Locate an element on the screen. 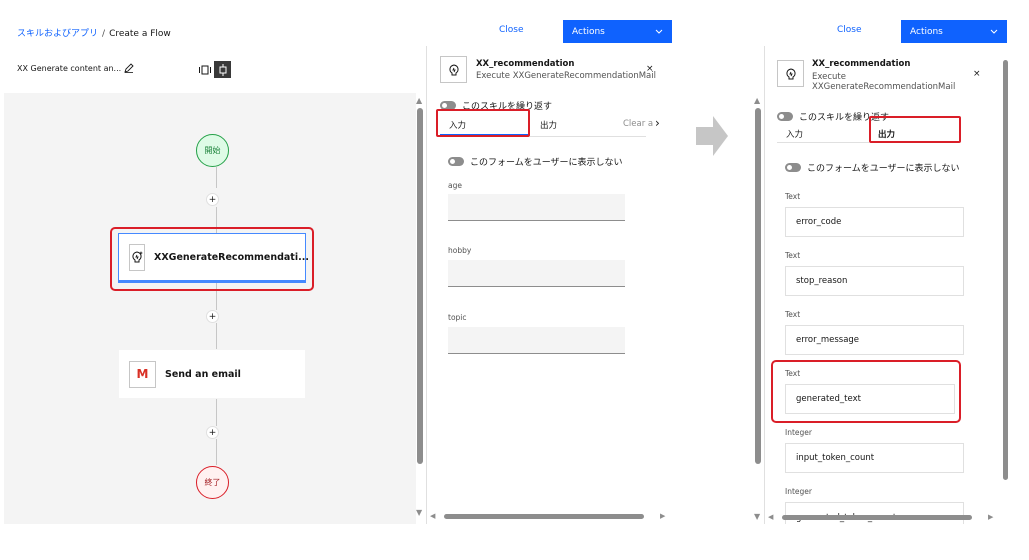  breadcrumb-link-skills: スキルおよびアプリ is located at coordinates (57, 34).